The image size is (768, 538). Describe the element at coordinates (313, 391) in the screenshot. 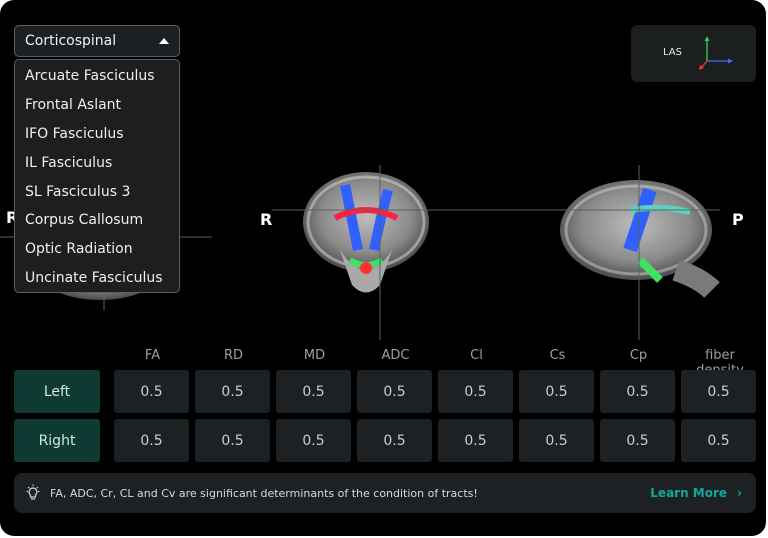

I see `cell-left-md: 0.5` at that location.